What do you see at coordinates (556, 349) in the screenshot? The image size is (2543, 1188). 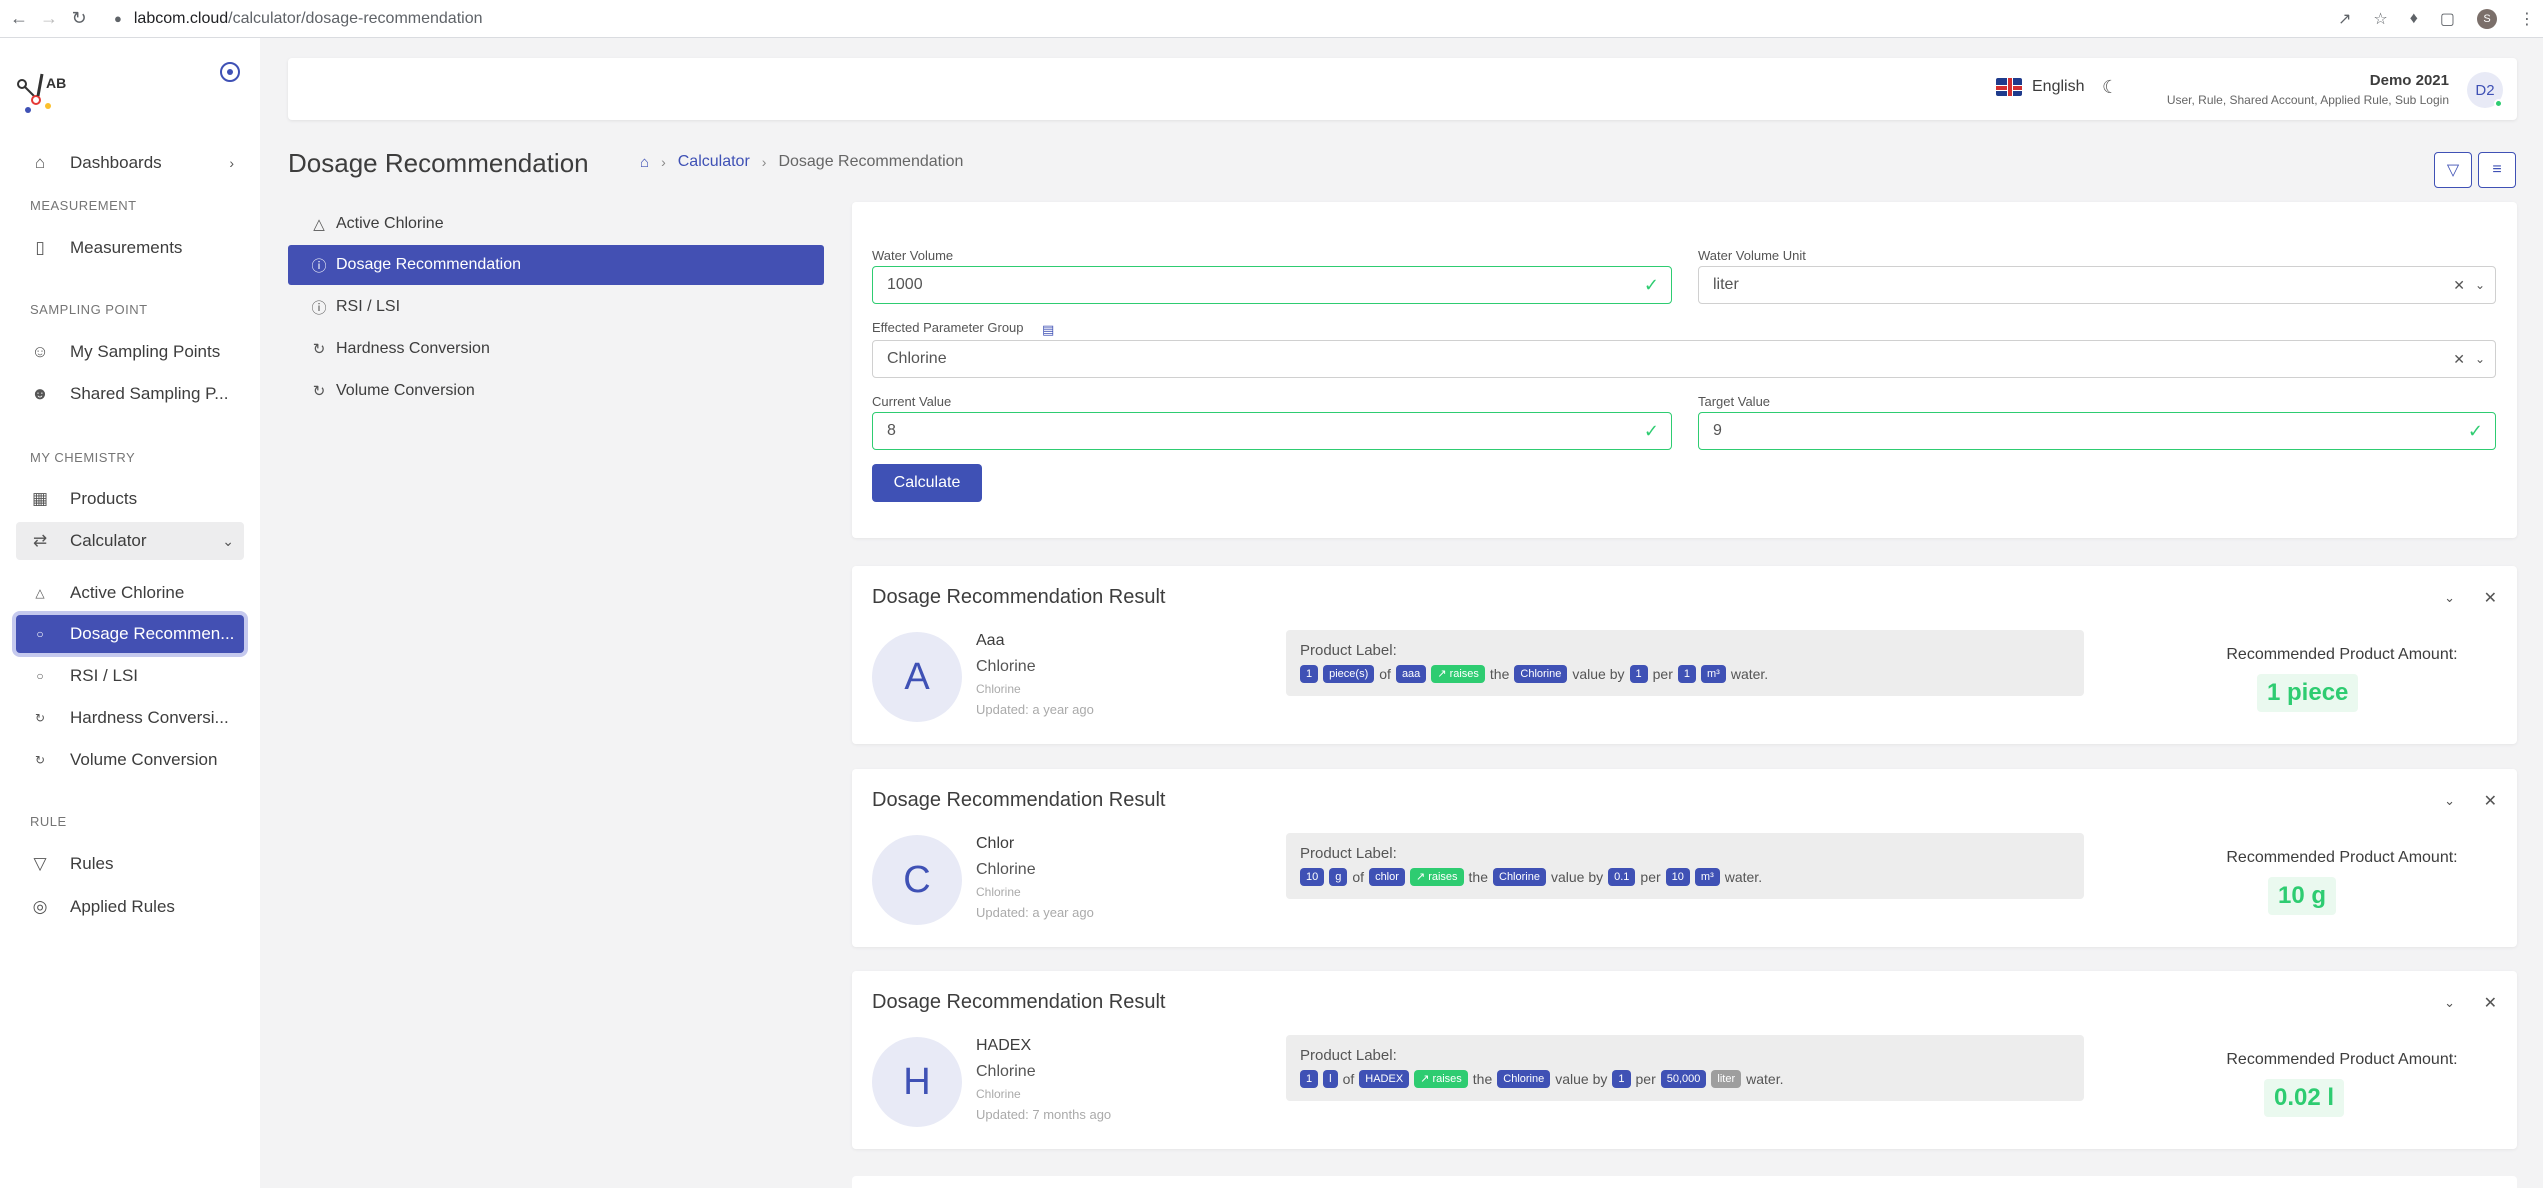 I see `calc-nav-hardness-conversion: ↻ Hardness Conversion` at bounding box center [556, 349].